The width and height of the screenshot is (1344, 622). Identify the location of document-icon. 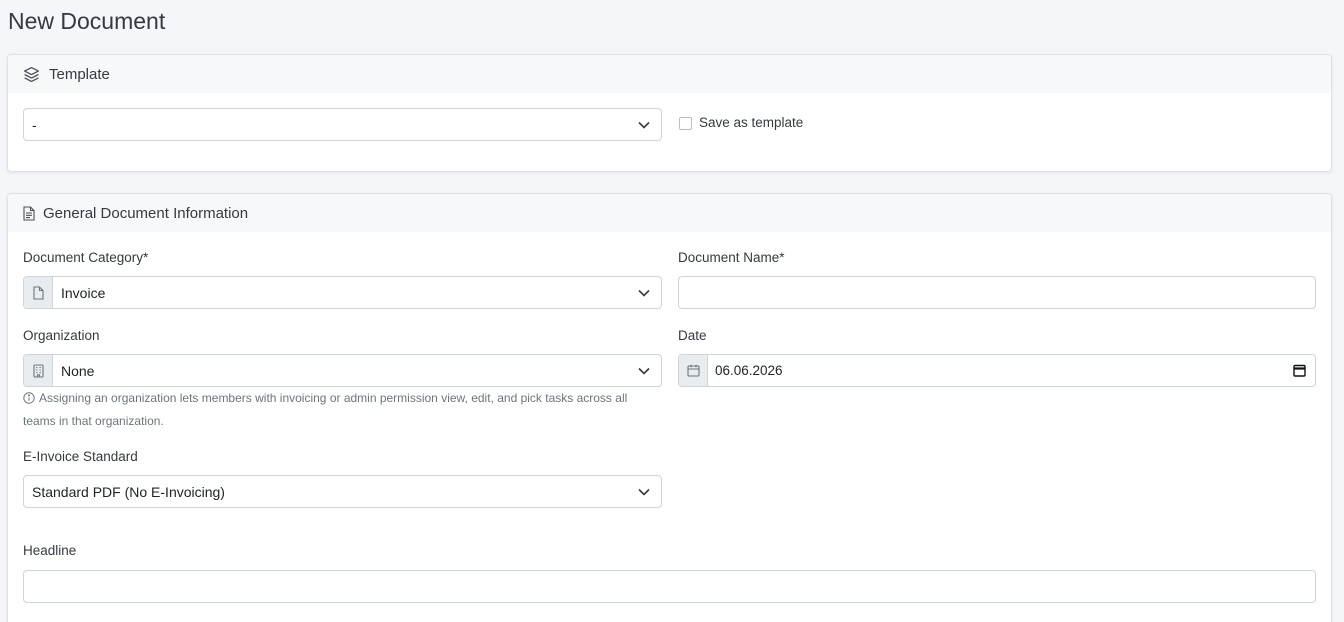
(29, 213).